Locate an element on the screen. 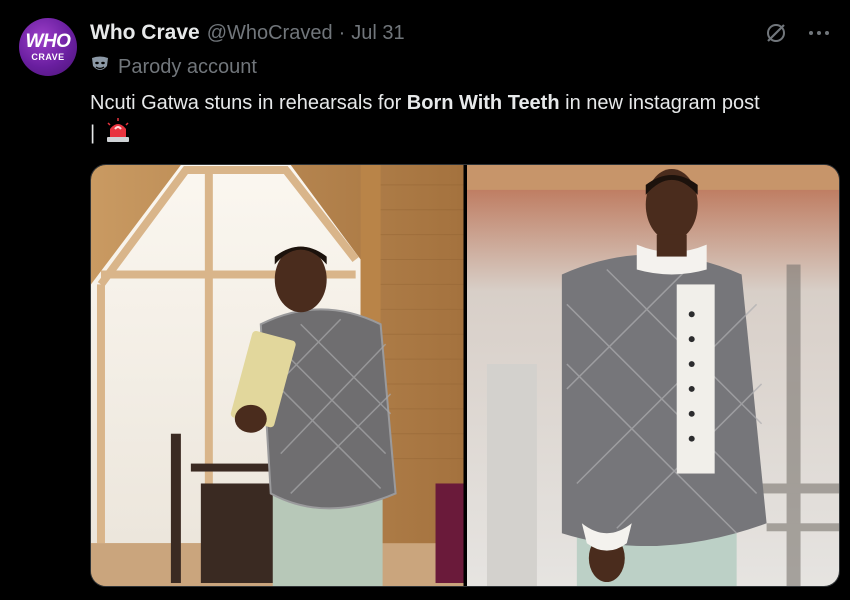 Image resolution: width=850 pixels, height=600 pixels. parody-badge: Parody account is located at coordinates (173, 67).